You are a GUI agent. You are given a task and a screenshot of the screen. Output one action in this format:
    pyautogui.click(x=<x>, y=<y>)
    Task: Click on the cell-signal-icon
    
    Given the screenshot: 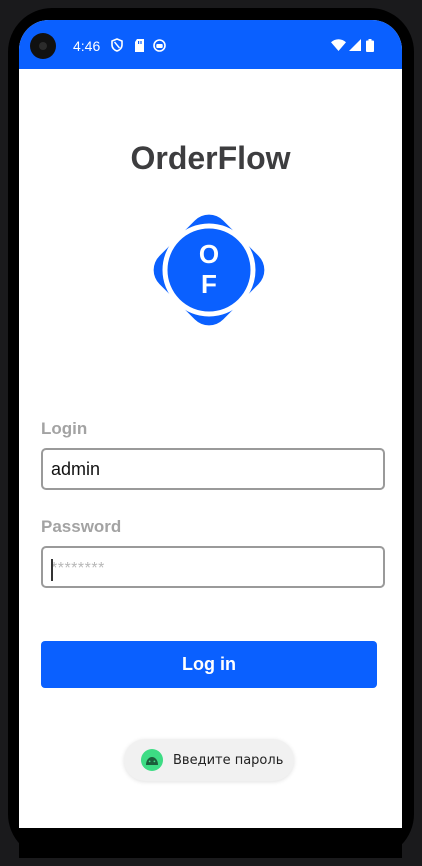 What is the action you would take?
    pyautogui.click(x=354, y=45)
    